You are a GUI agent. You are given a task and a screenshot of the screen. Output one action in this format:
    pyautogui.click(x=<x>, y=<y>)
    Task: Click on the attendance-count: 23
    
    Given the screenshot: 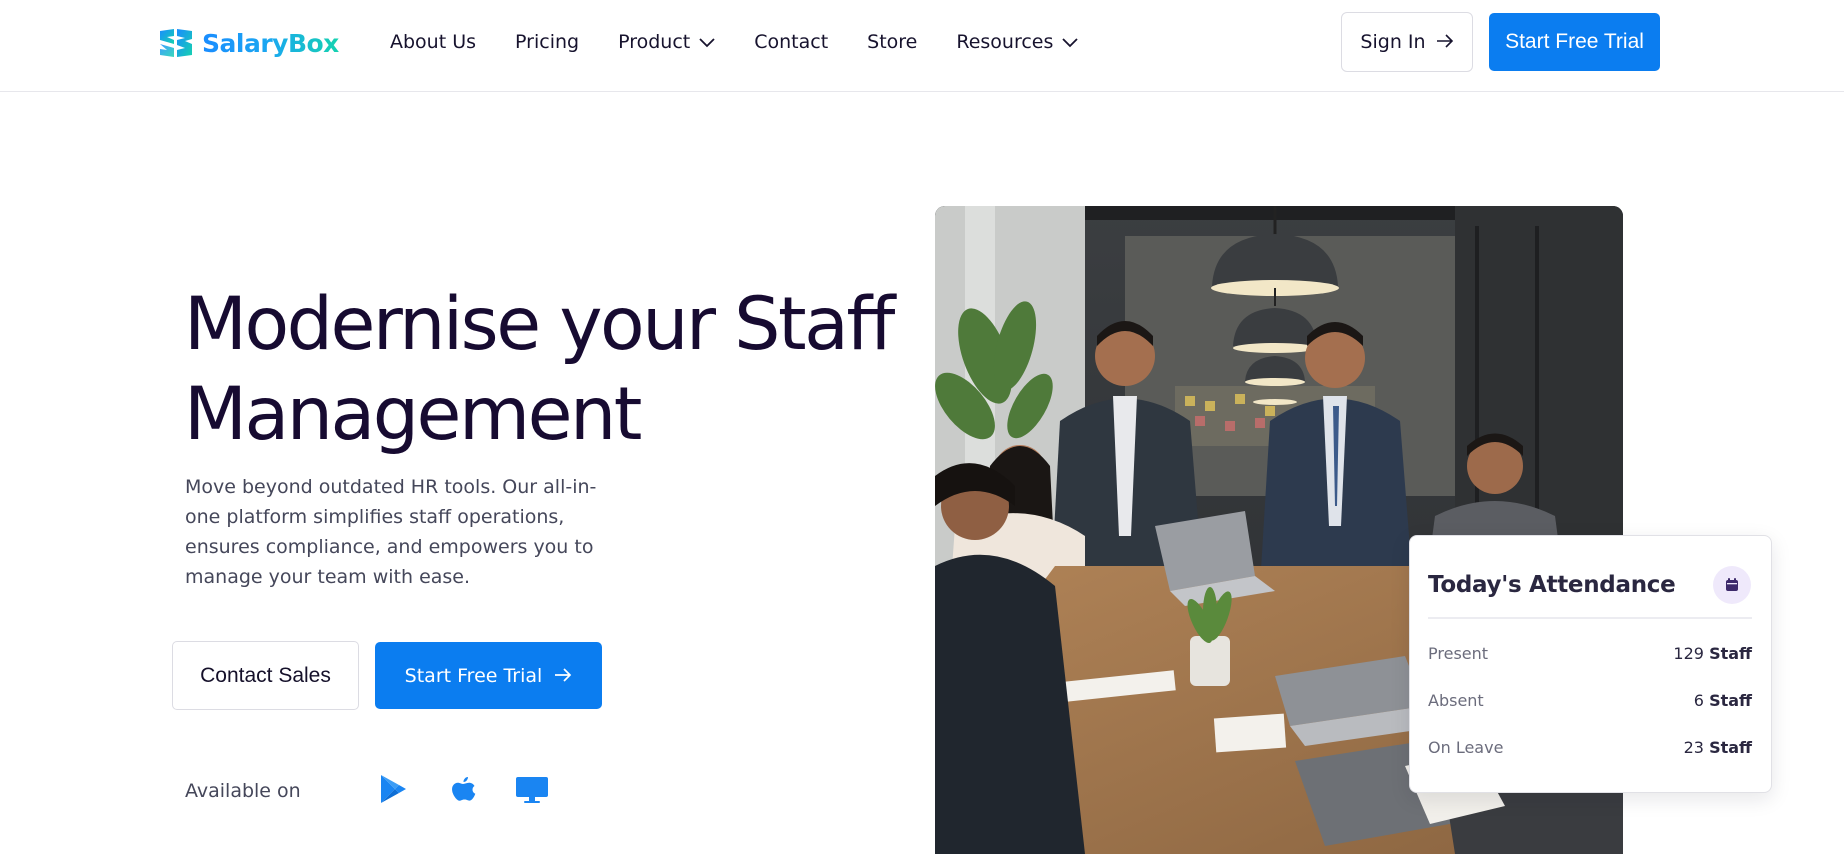 What is the action you would take?
    pyautogui.click(x=1693, y=747)
    